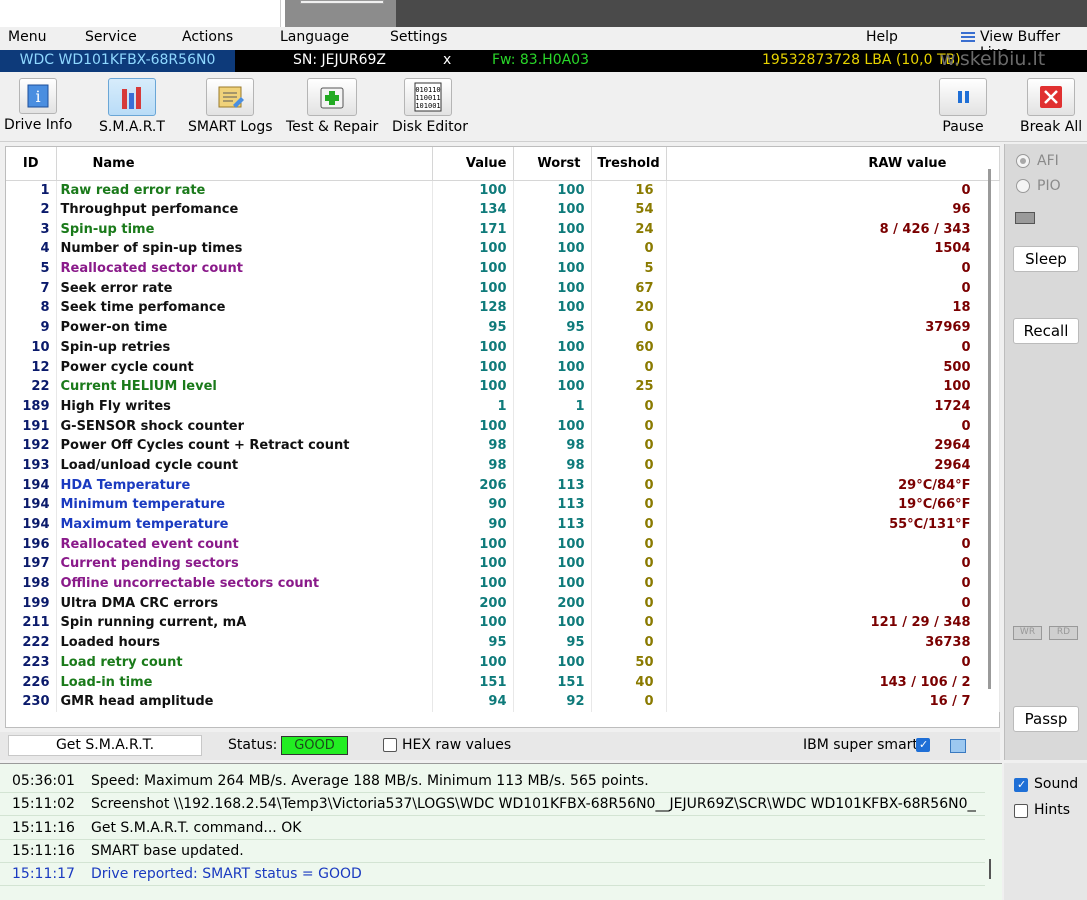 This screenshot has width=1087, height=900. I want to click on drive-info-button: i Drive Info, so click(38, 105).